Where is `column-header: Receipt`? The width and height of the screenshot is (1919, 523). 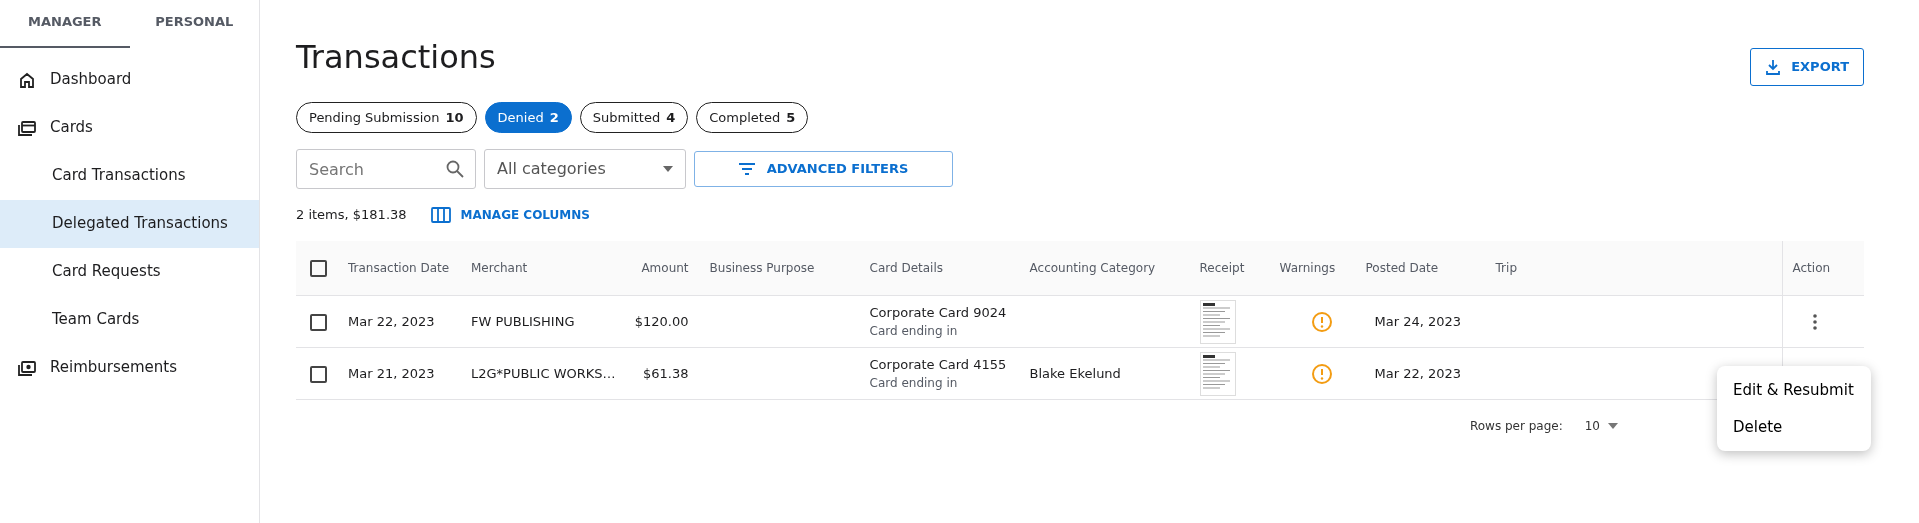 column-header: Receipt is located at coordinates (1222, 267).